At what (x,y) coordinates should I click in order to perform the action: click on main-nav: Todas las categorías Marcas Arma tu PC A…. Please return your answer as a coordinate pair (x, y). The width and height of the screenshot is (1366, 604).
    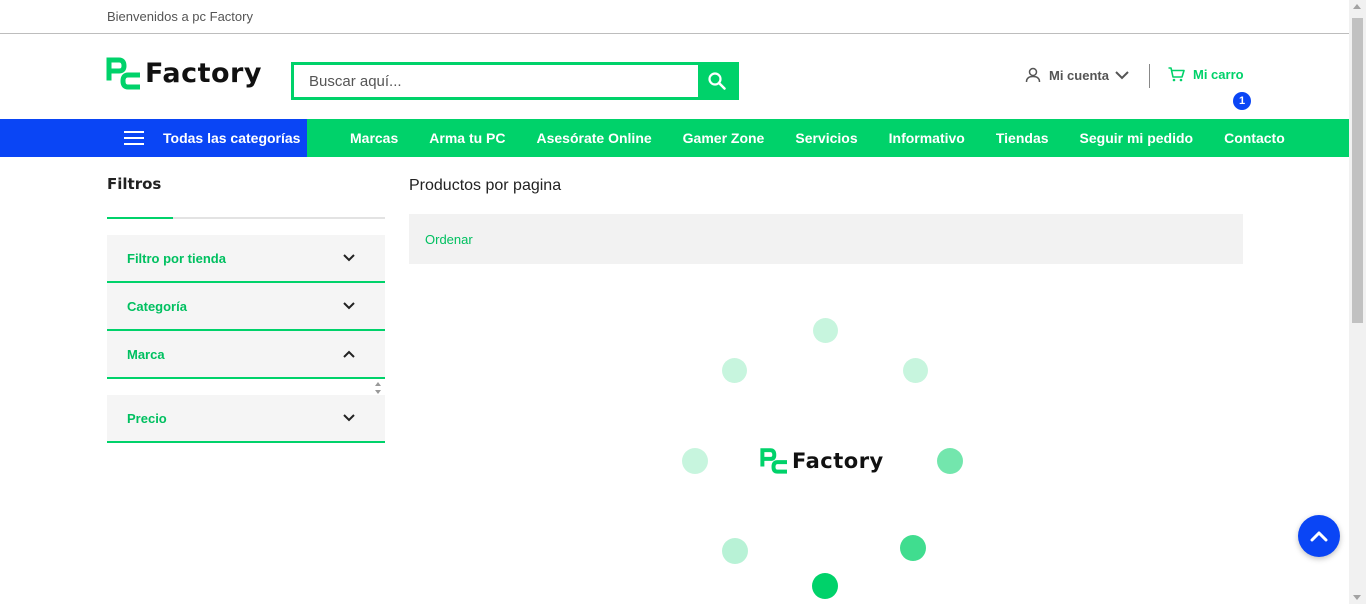
    Looking at the image, I should click on (674, 138).